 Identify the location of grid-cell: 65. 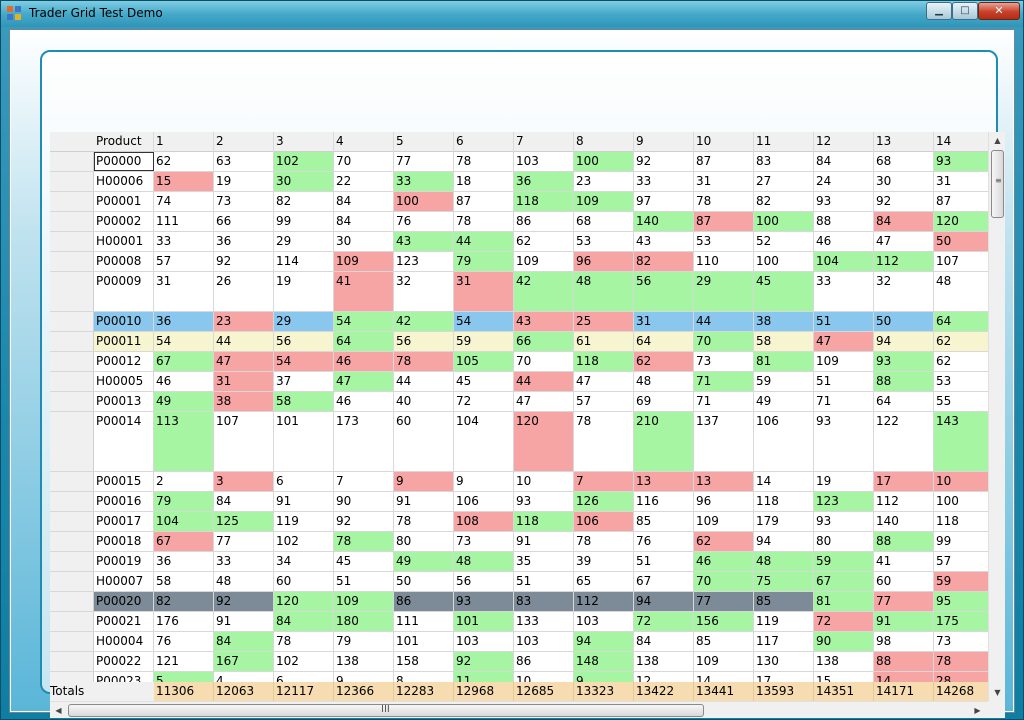
(604, 581).